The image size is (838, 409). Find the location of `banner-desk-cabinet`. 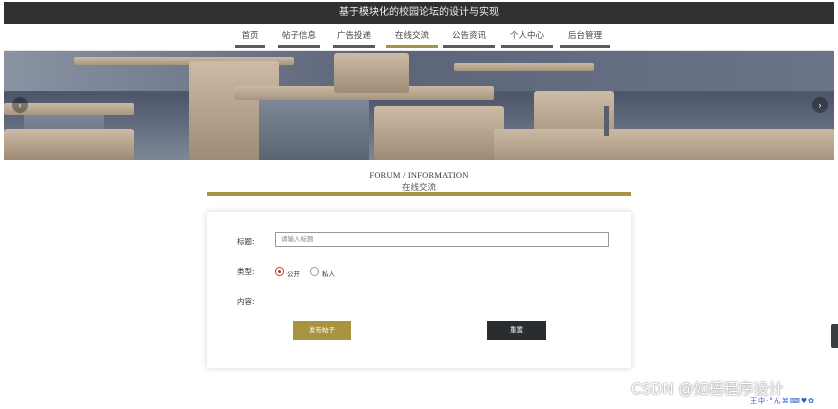

banner-desk-cabinet is located at coordinates (314, 130).